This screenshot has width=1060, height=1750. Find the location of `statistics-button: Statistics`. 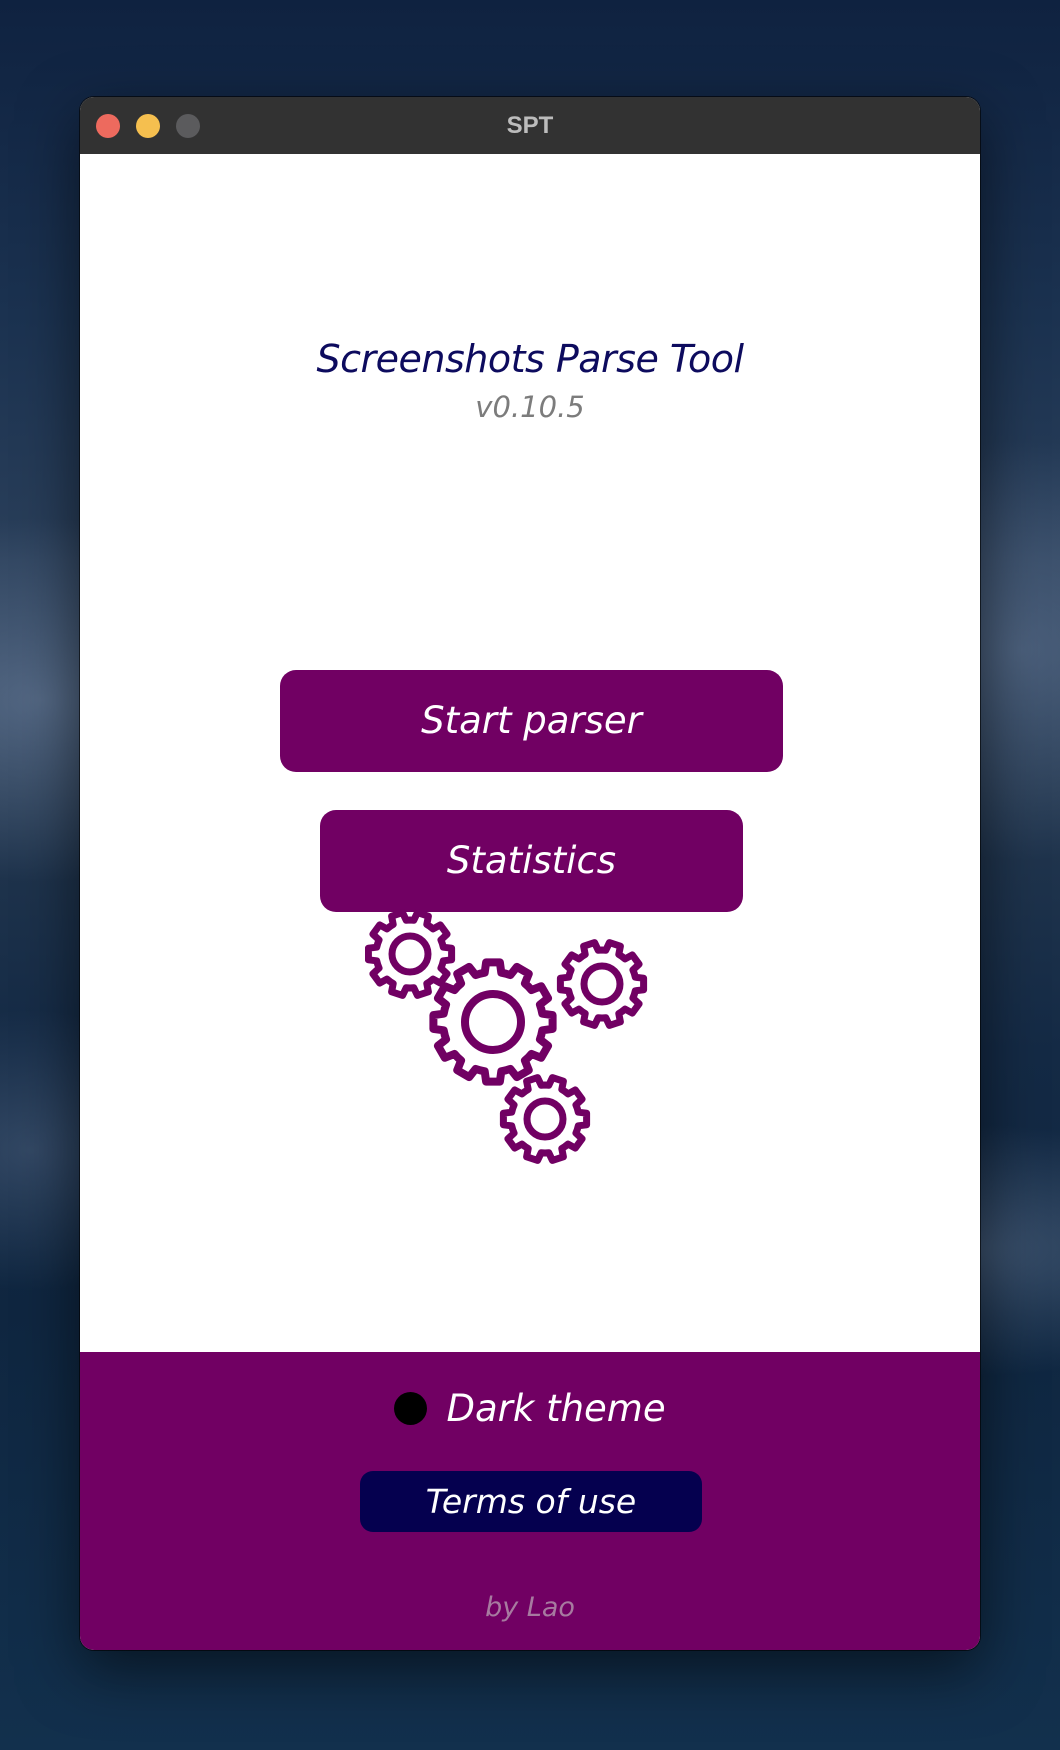

statistics-button: Statistics is located at coordinates (531, 861).